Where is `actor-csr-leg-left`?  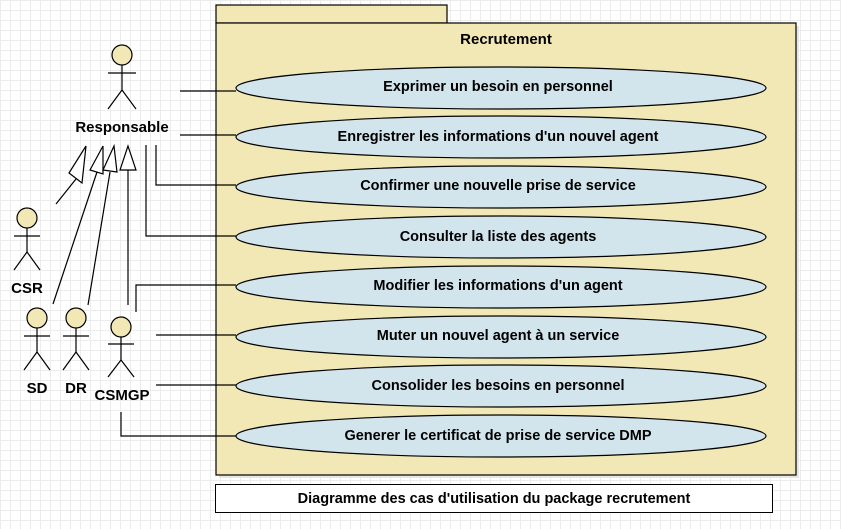
actor-csr-leg-left is located at coordinates (20, 261).